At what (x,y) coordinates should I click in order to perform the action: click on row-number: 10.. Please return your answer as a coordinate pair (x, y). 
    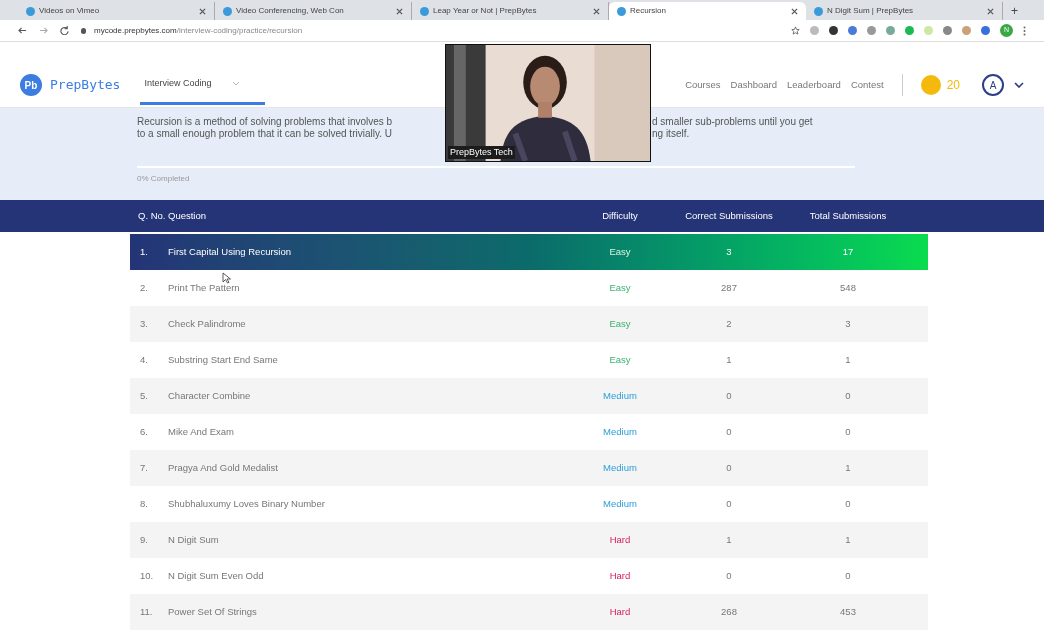
    Looking at the image, I should click on (147, 575).